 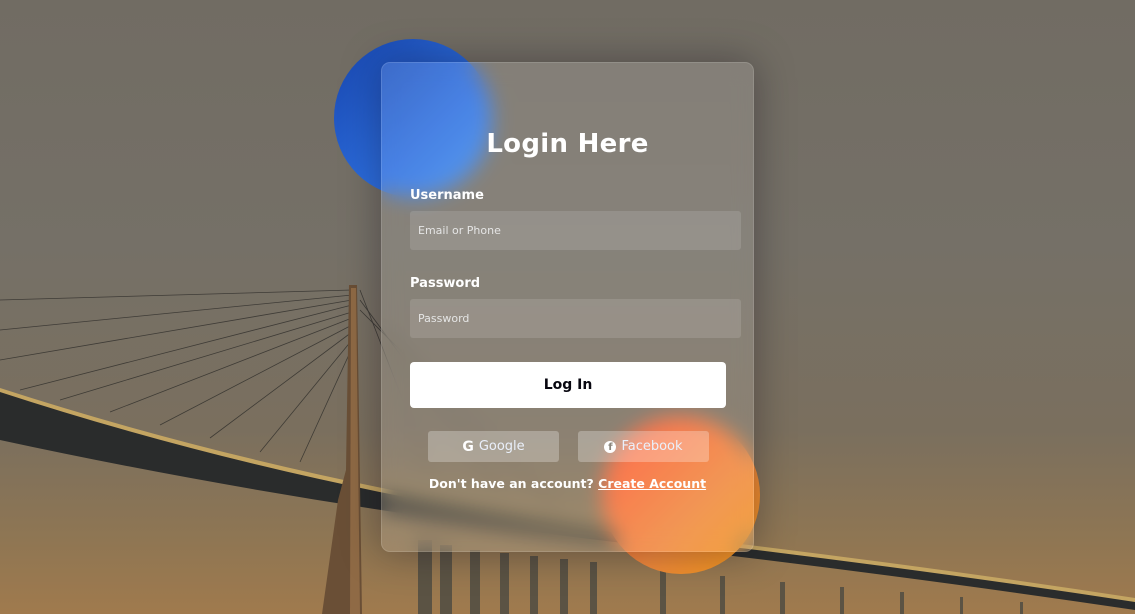 What do you see at coordinates (652, 483) in the screenshot?
I see `create-account-link: Create Account` at bounding box center [652, 483].